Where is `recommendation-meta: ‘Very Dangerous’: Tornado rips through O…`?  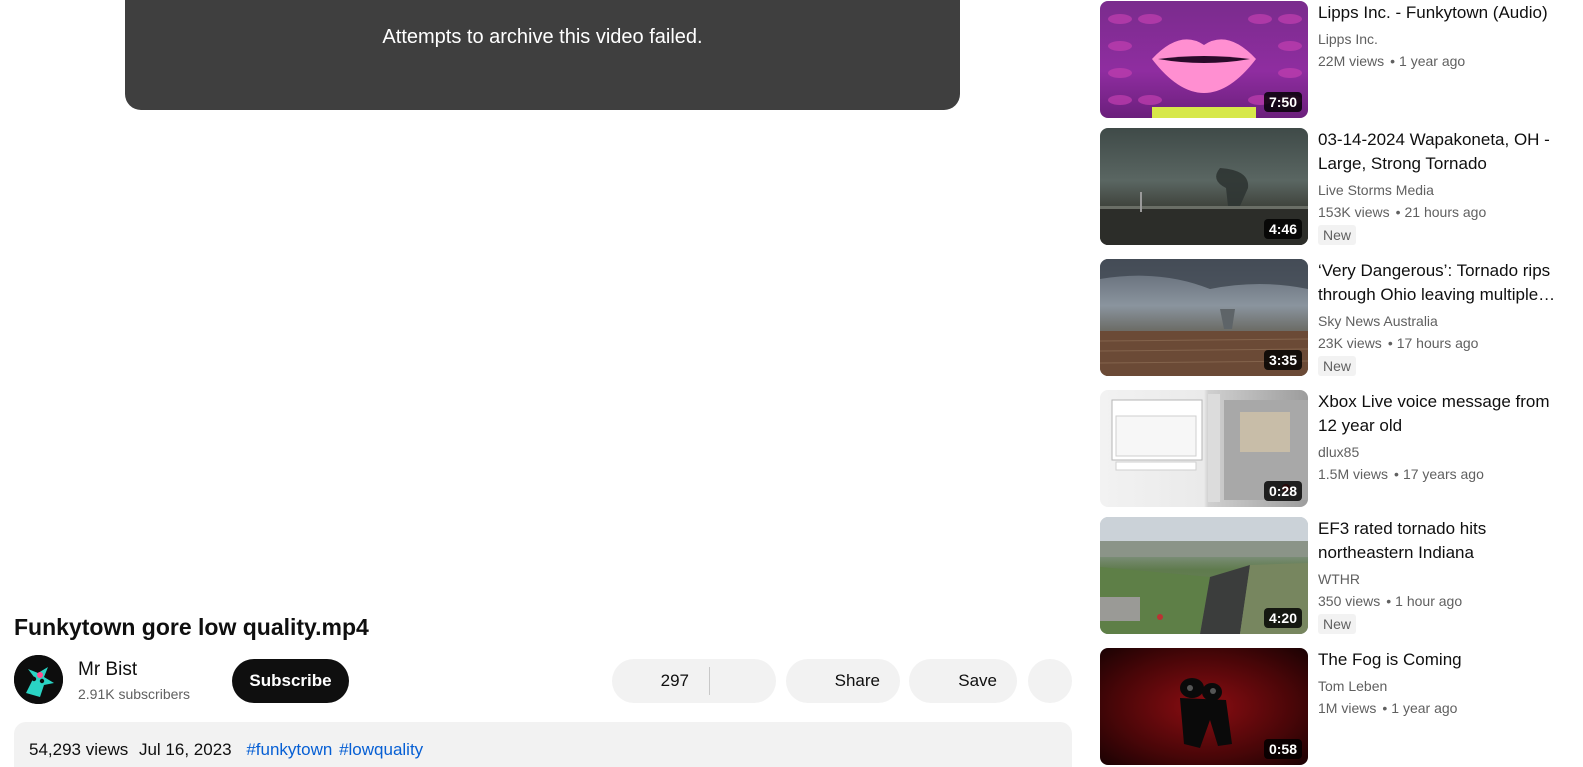
recommendation-meta: ‘Very Dangerous’: Tornado rips through O… is located at coordinates (1442, 317).